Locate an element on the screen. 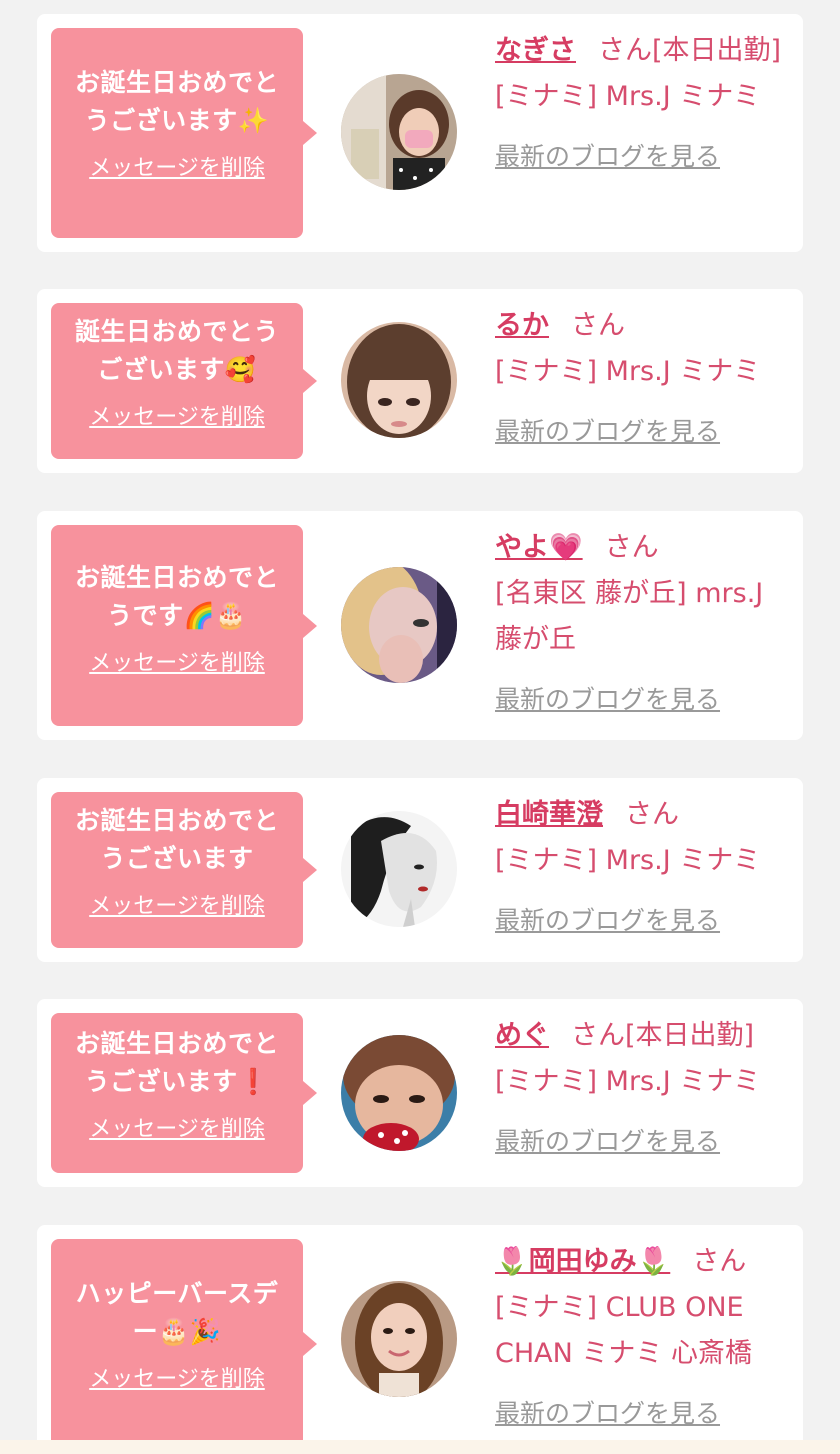 The height and width of the screenshot is (1454, 840). cast-name-link: るか is located at coordinates (522, 325).